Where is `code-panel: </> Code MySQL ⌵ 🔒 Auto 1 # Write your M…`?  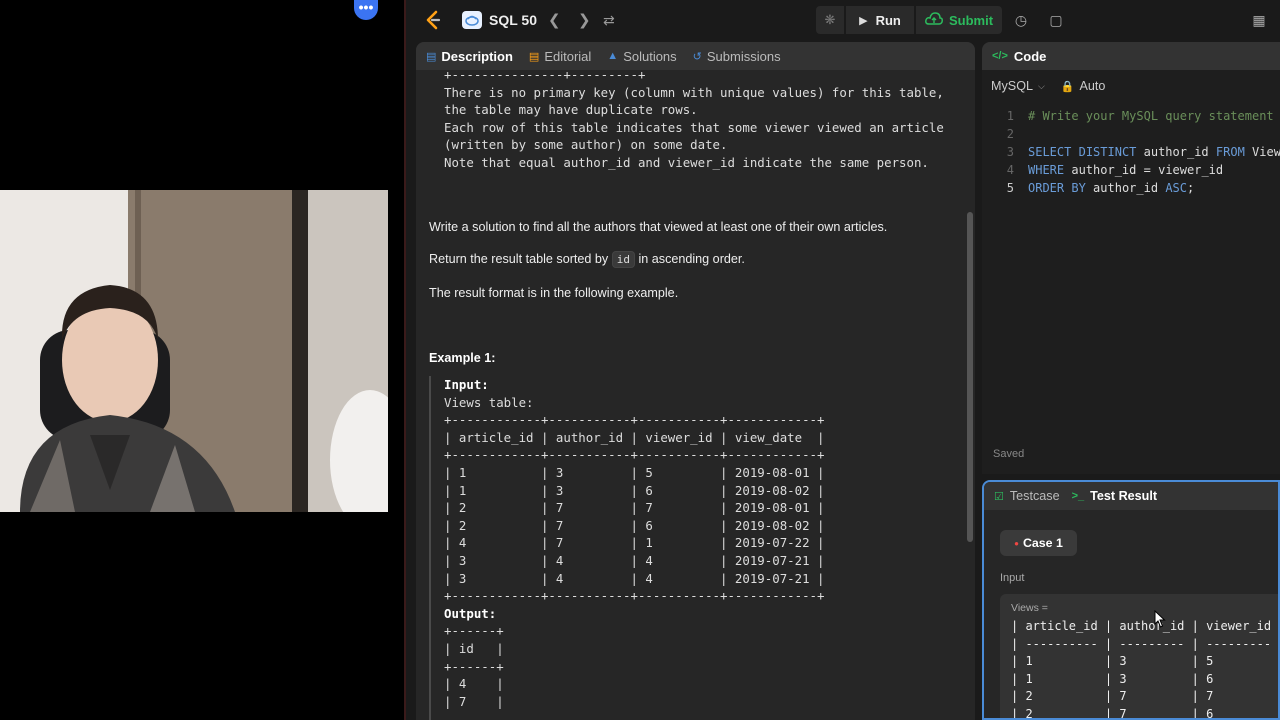 code-panel: </> Code MySQL ⌵ 🔒 Auto 1 # Write your M… is located at coordinates (1131, 258).